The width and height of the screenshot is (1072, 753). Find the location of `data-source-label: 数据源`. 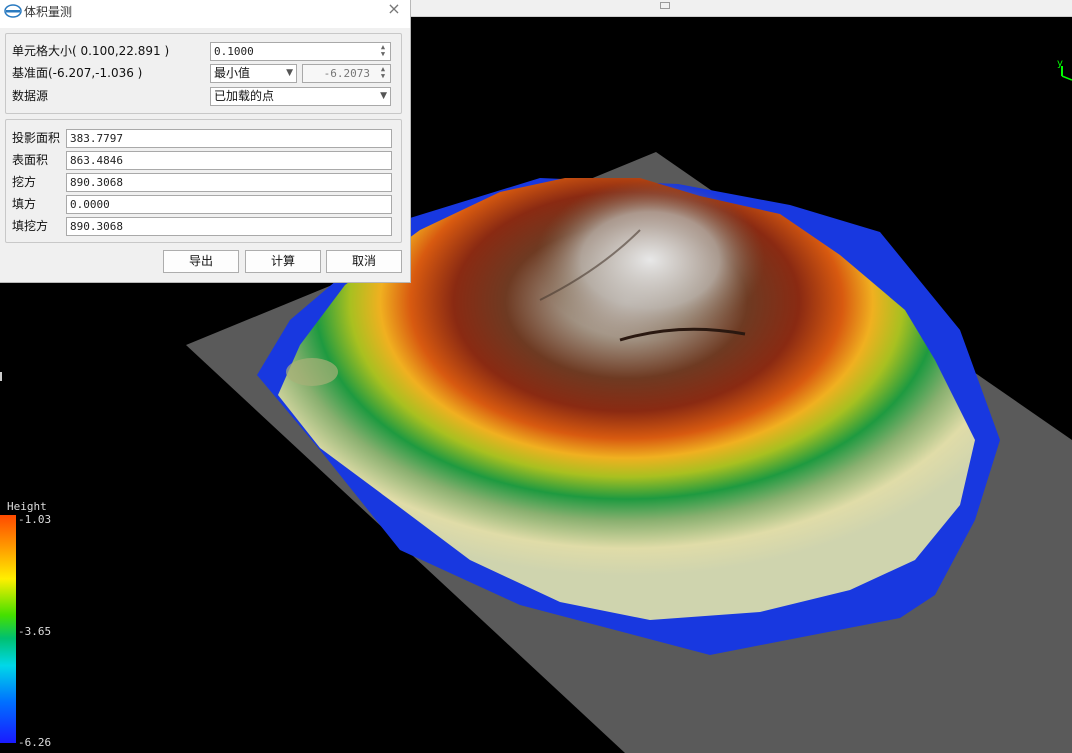

data-source-label: 数据源 is located at coordinates (30, 96).